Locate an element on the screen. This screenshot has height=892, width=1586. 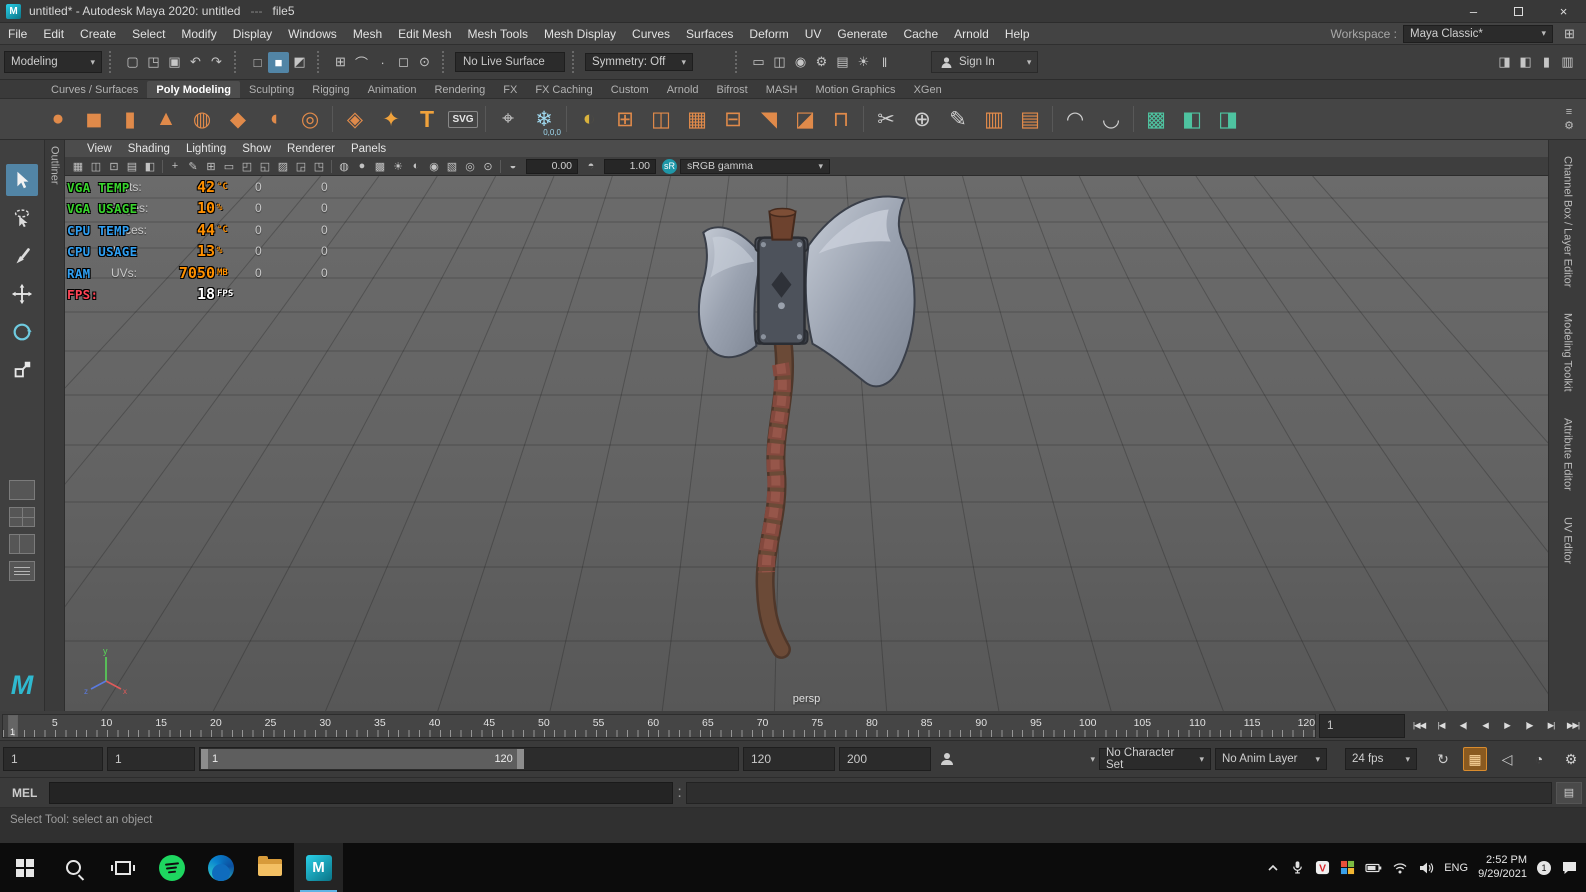
viewport-safe-action-icon: ◲ is located at coordinates (301, 166).